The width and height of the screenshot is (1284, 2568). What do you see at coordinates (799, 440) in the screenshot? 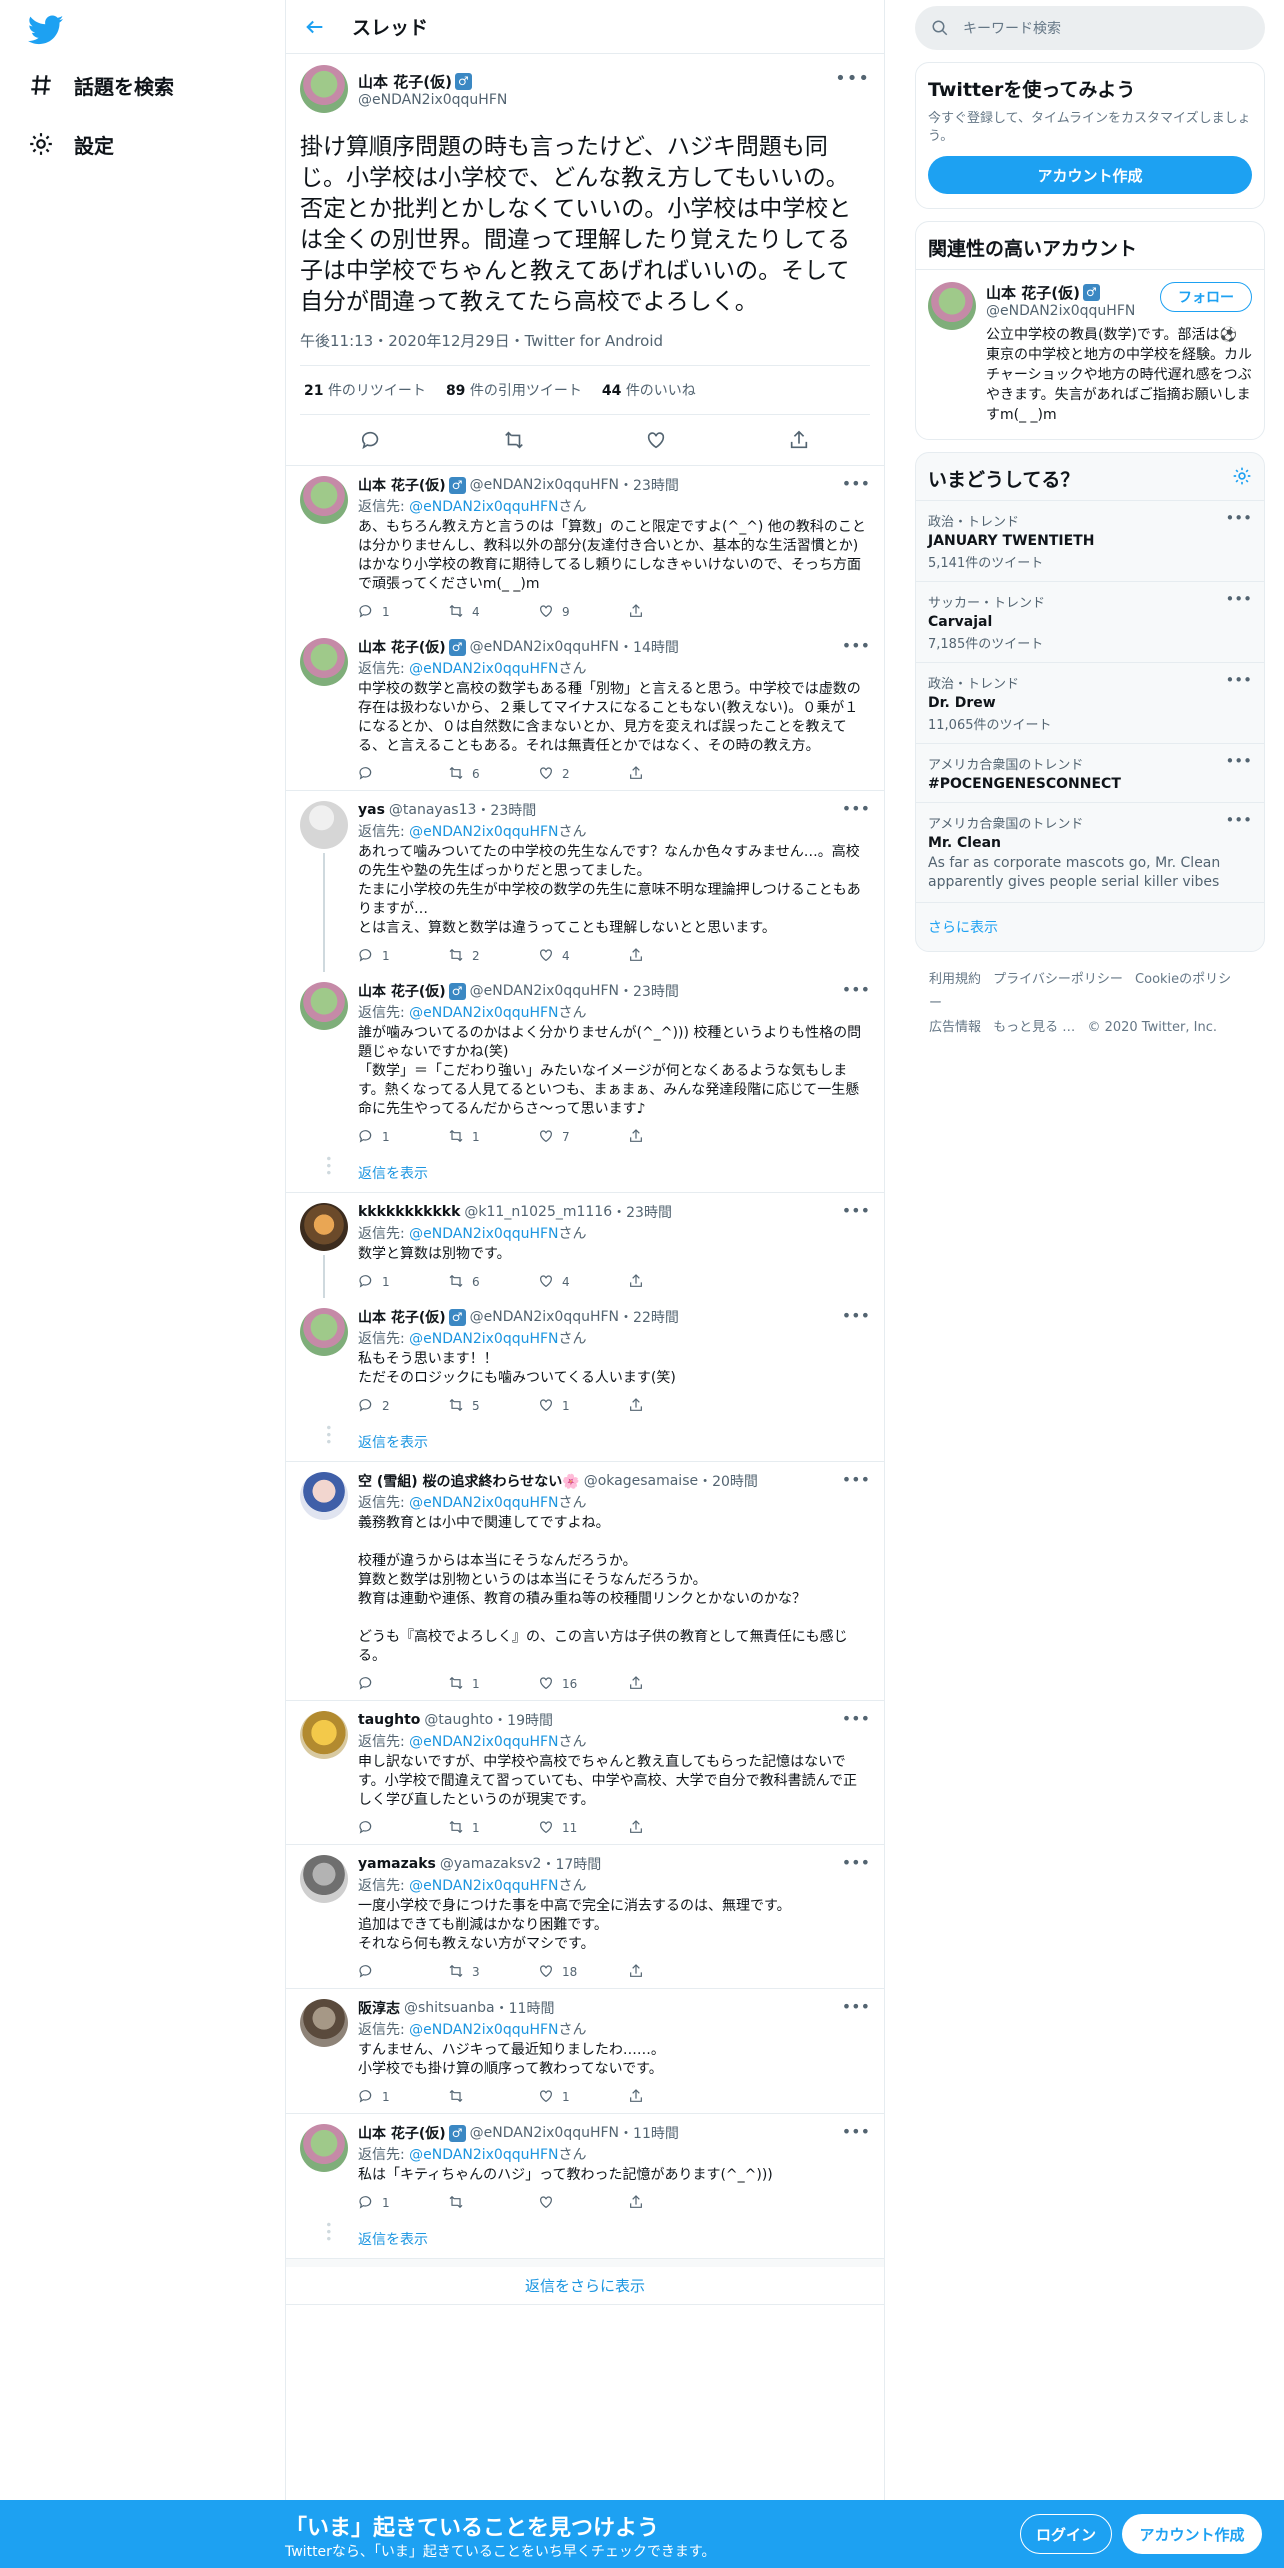
I see `share-icon` at bounding box center [799, 440].